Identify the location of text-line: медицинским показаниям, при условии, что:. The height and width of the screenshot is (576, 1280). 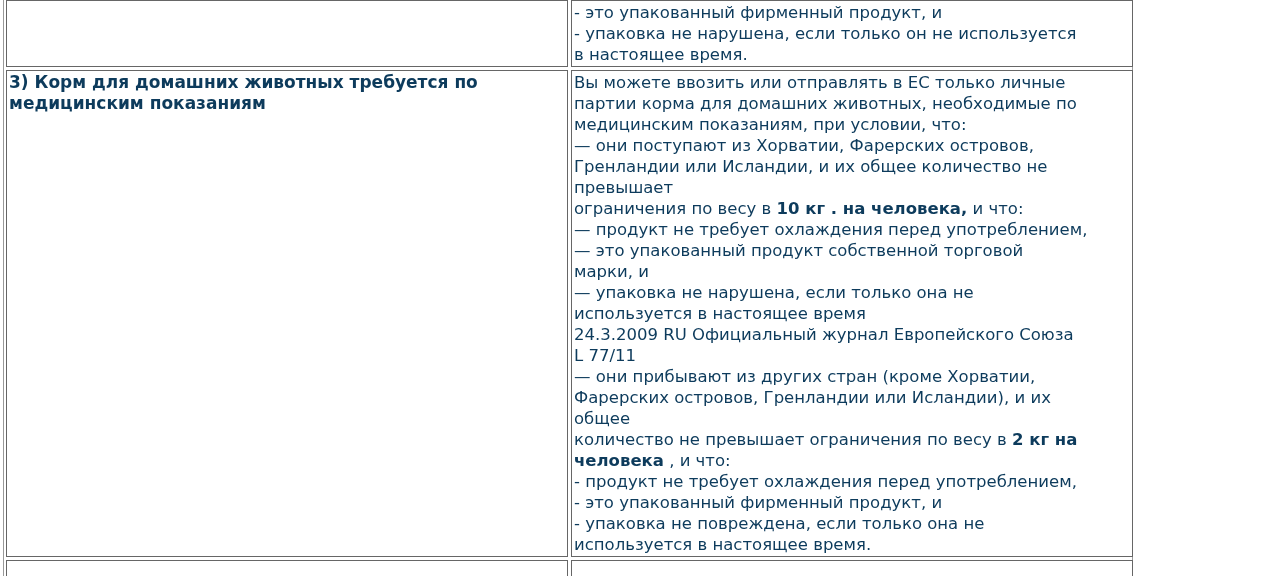
(771, 124).